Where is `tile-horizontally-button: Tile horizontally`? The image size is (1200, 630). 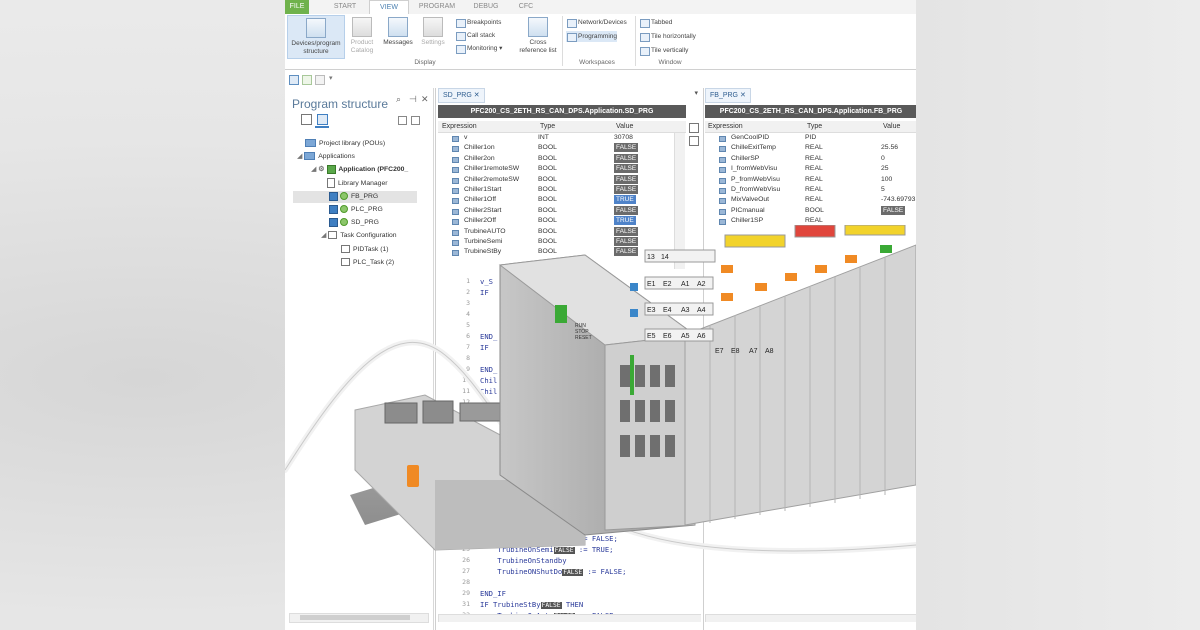
tile-horizontally-button: Tile horizontally is located at coordinates (667, 36).